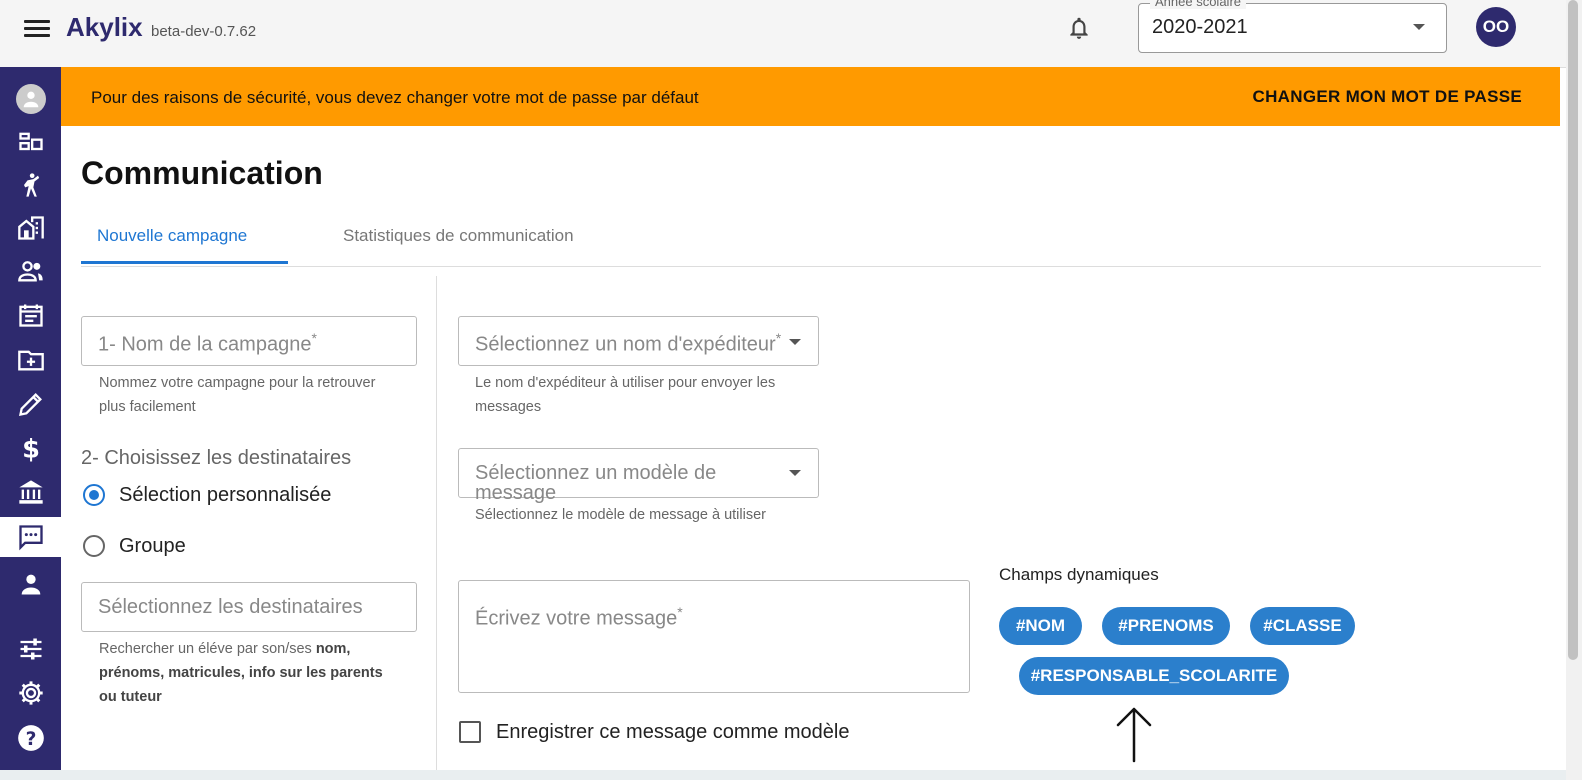 This screenshot has width=1582, height=780. I want to click on message-placeholder: Écrivez votre message*, so click(579, 617).